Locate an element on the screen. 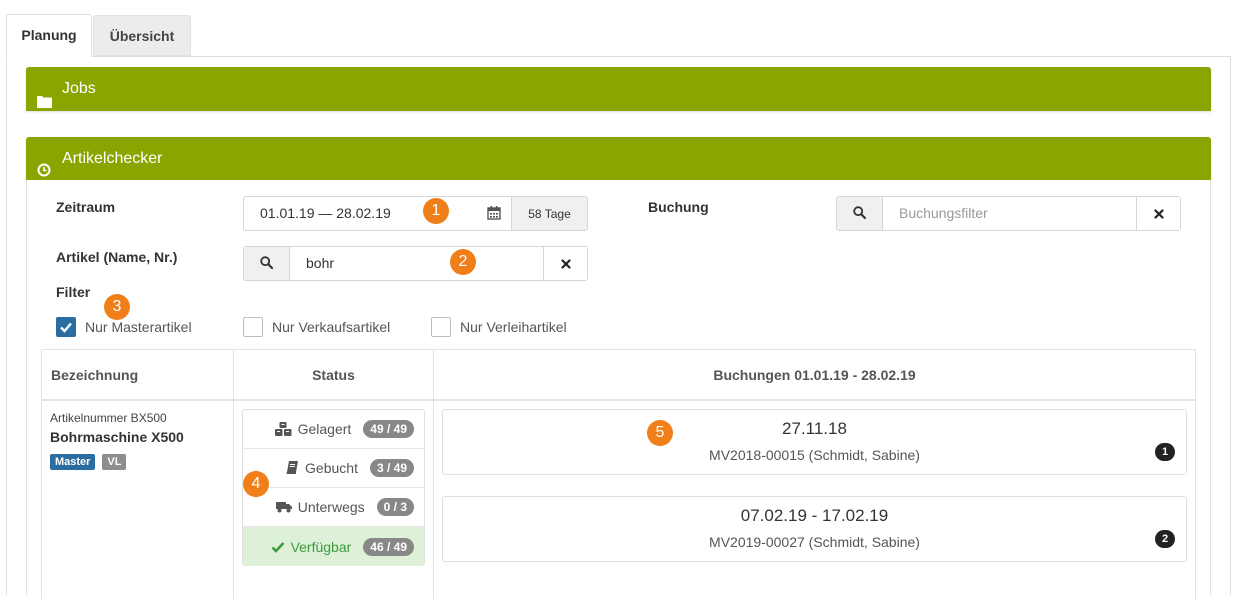 Image resolution: width=1239 pixels, height=599 pixels. booking-filter-placeholder: Buchungsfilter is located at coordinates (943, 213).